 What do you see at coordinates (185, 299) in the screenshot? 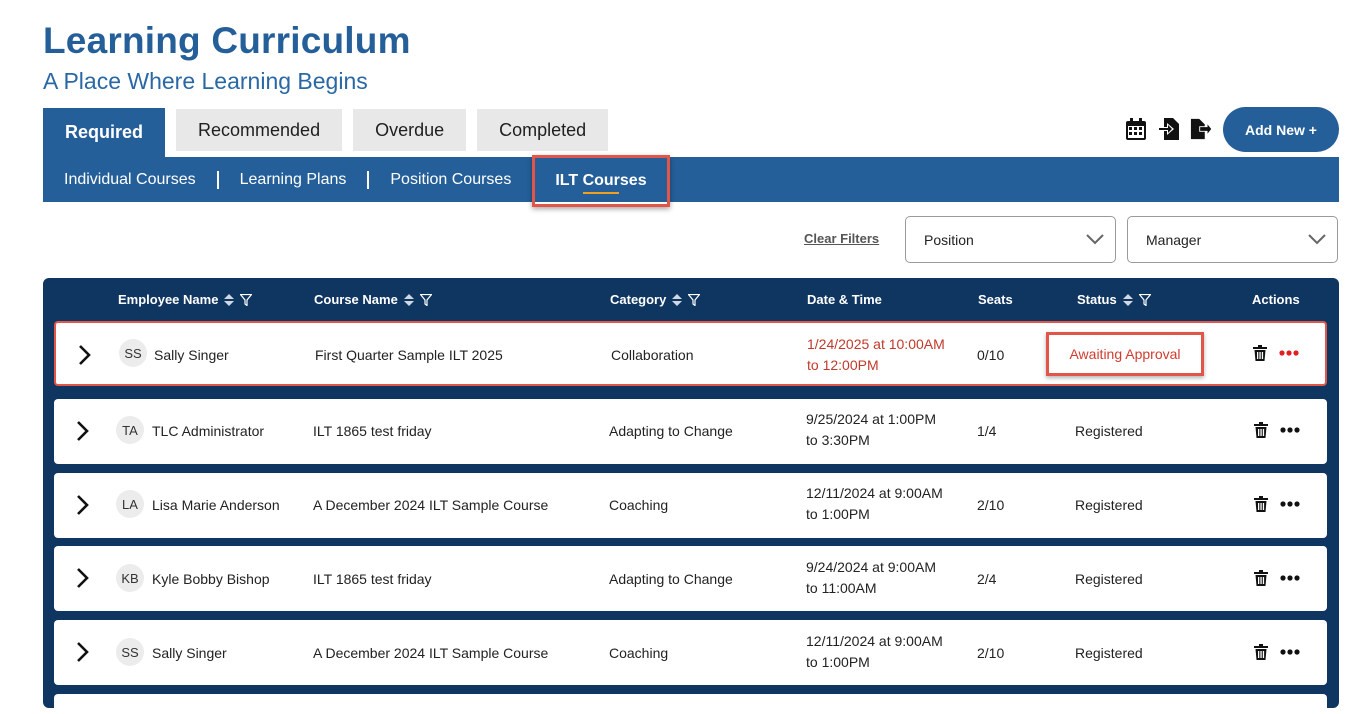
I see `column-employee: Employee Name` at bounding box center [185, 299].